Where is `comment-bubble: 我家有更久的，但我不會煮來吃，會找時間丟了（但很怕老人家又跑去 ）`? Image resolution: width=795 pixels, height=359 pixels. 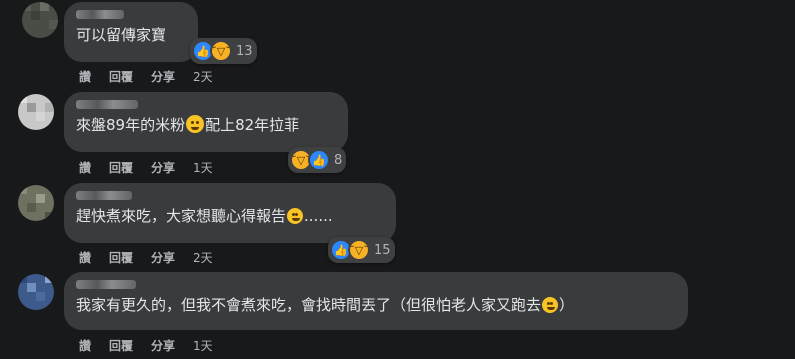
comment-bubble: 我家有更久的，但我不會煮來吃，會找時間丟了（但很怕老人家又跑去 ） is located at coordinates (376, 301).